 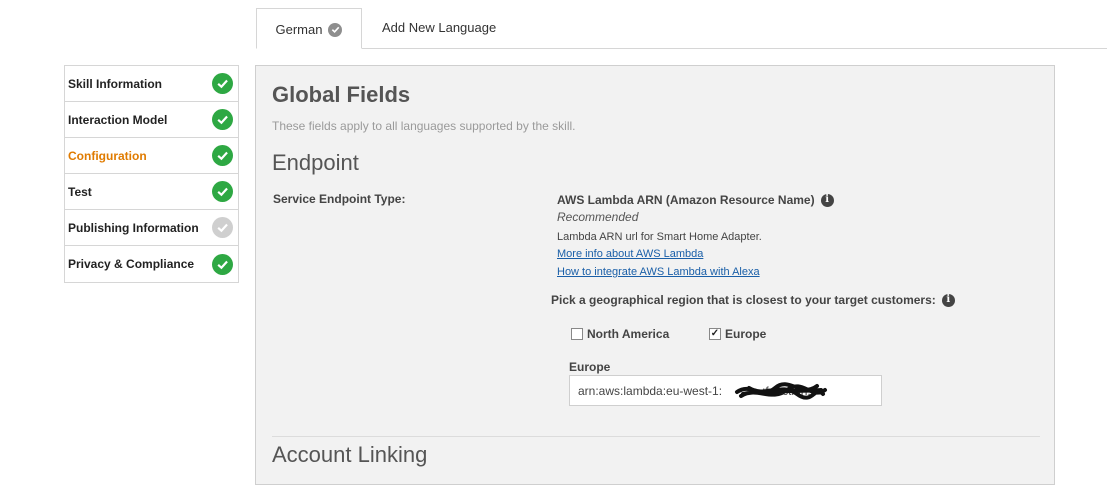 What do you see at coordinates (577, 334) in the screenshot?
I see `north-america-checkbox` at bounding box center [577, 334].